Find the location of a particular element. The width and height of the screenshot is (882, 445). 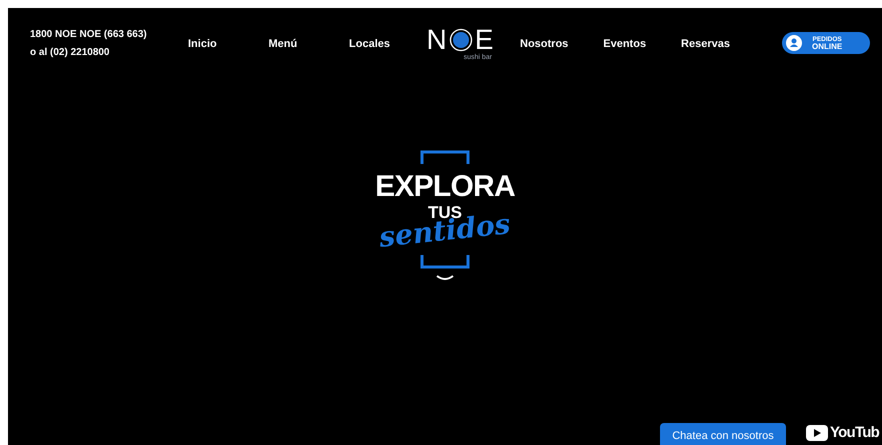

phone-text: 1800 NOE NOE (663 663) is located at coordinates (89, 35).